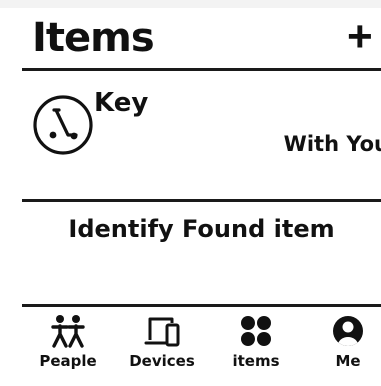 Image resolution: width=381 pixels, height=386 pixels. I want to click on identify-found-item-button: Identify Found item, so click(201, 229).